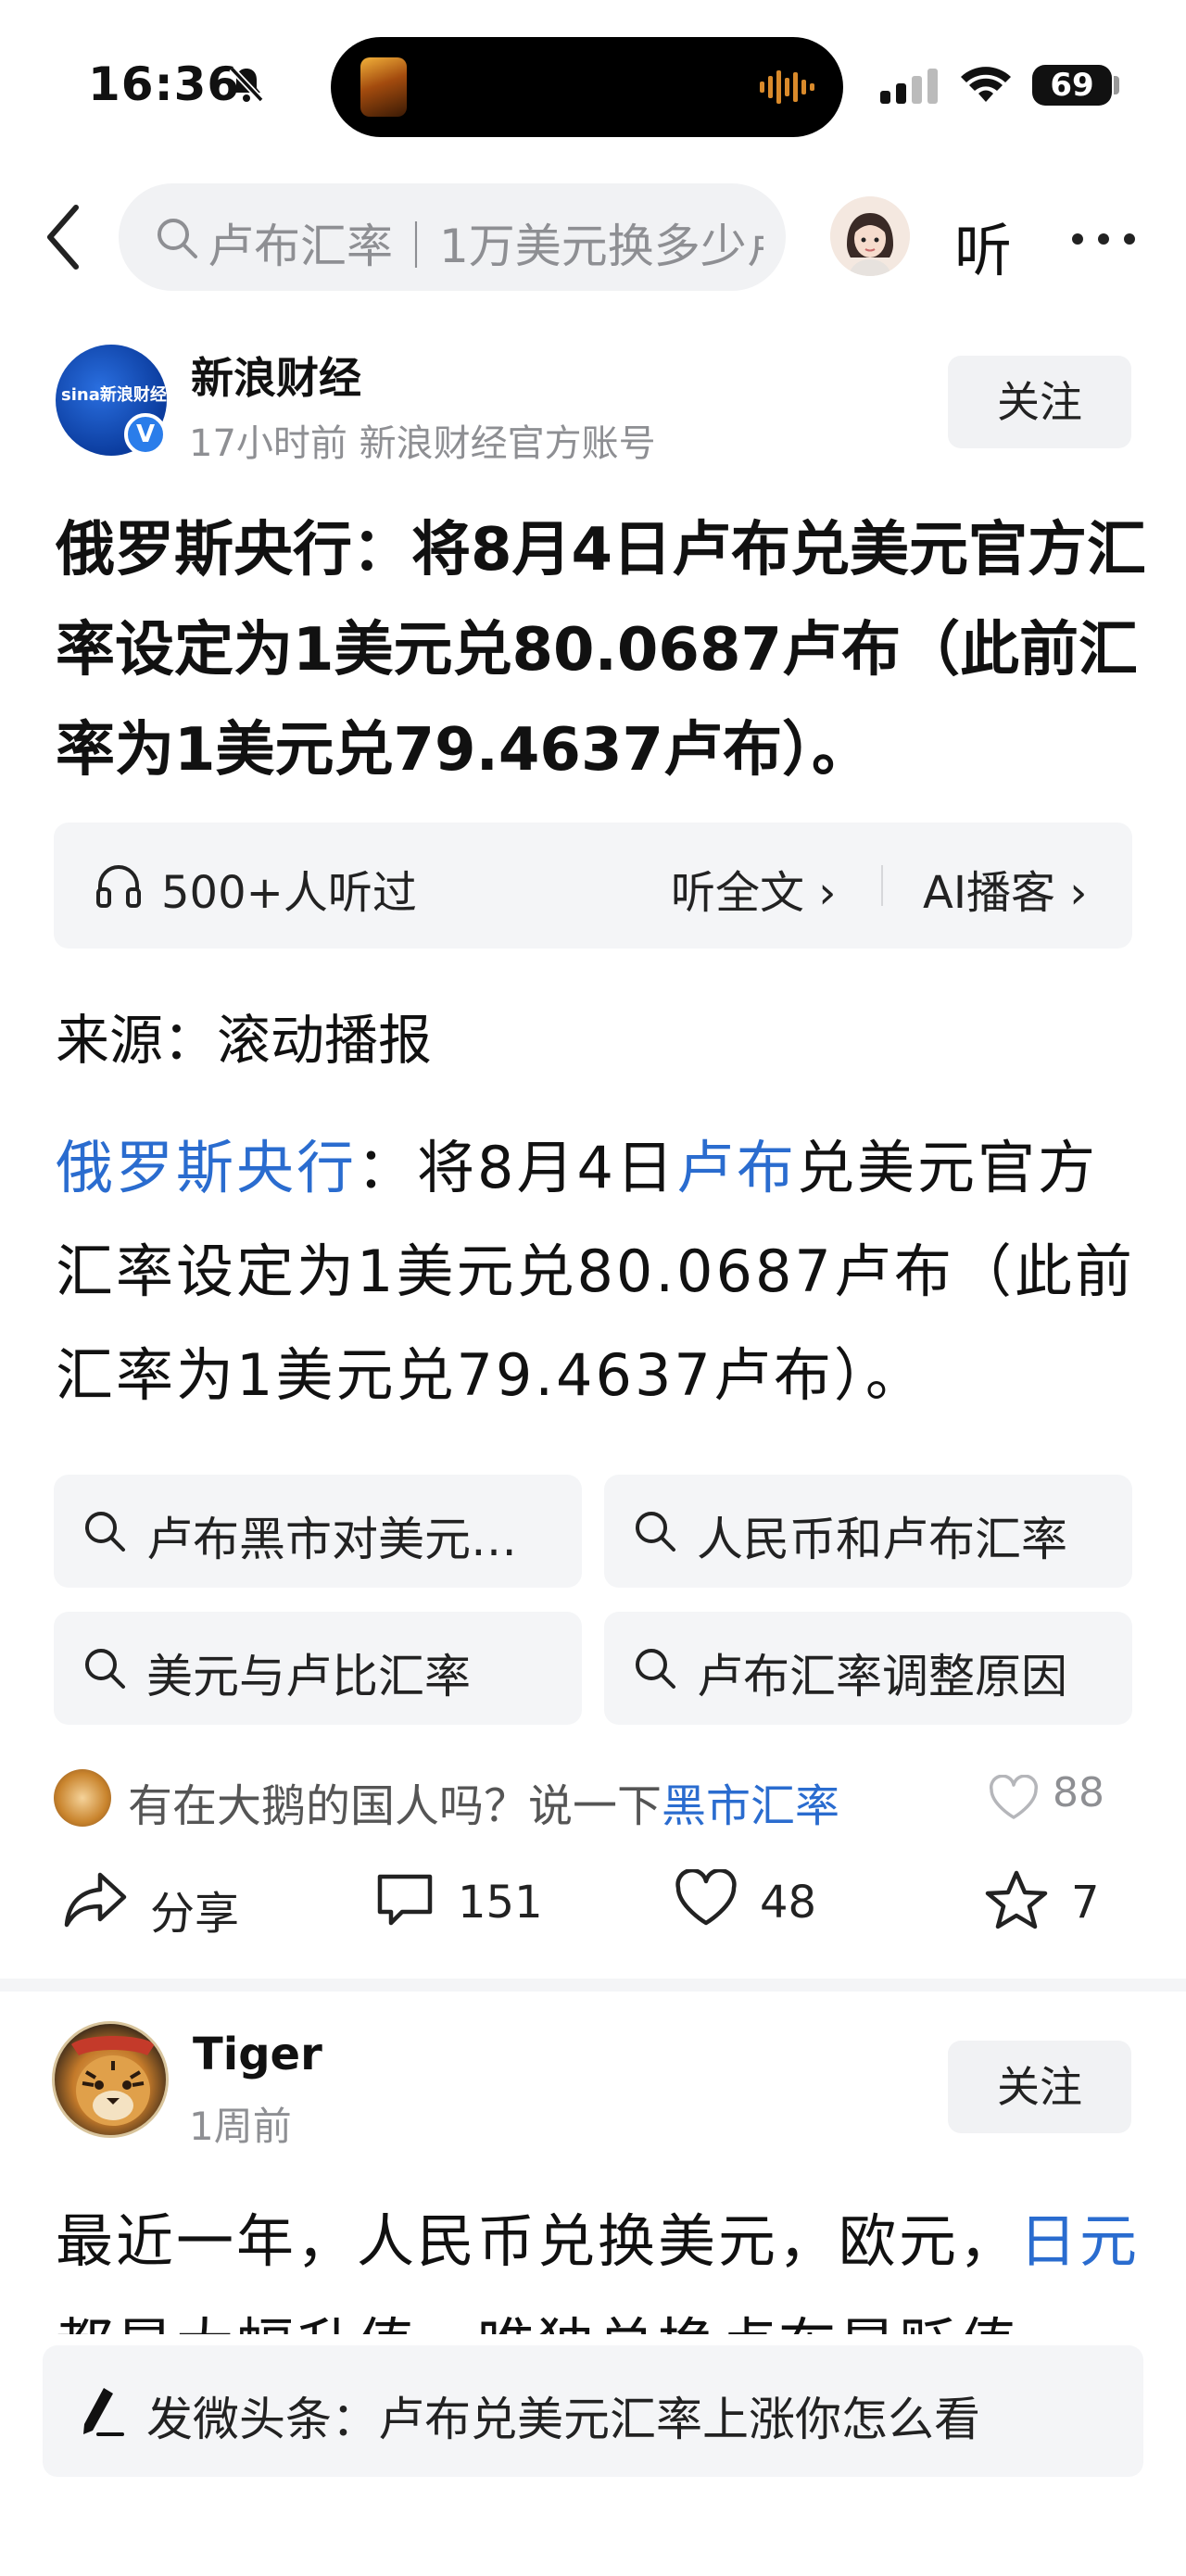  I want to click on share-button: 分享, so click(151, 1906).